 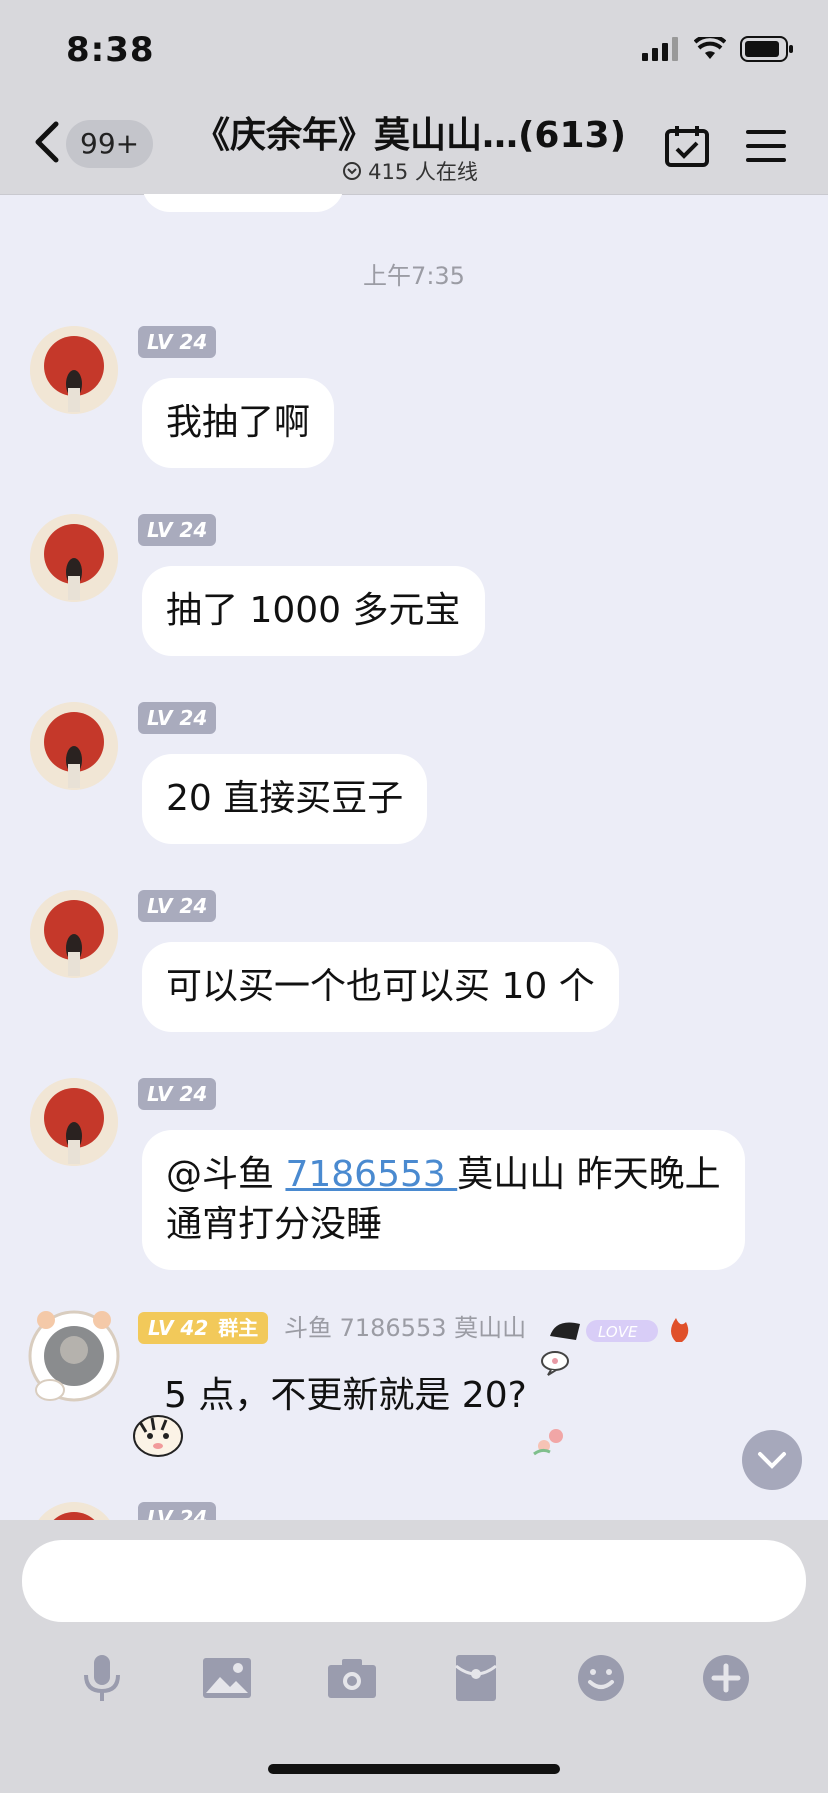 What do you see at coordinates (48, 142) in the screenshot?
I see `back-arrow-icon` at bounding box center [48, 142].